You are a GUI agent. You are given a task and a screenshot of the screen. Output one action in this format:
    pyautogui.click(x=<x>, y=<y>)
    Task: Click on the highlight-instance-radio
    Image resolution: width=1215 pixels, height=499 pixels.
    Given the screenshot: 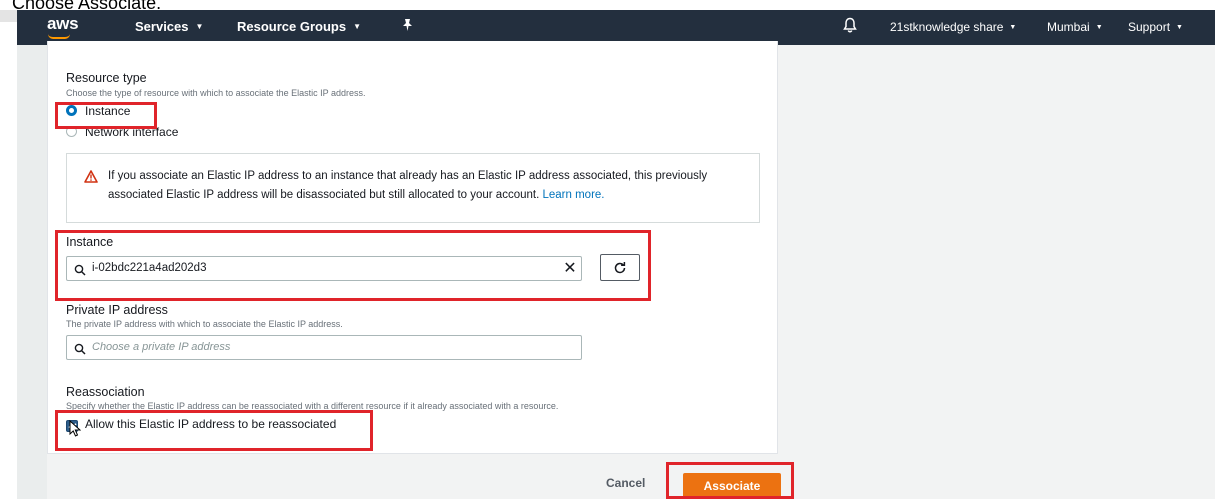 What is the action you would take?
    pyautogui.click(x=106, y=115)
    